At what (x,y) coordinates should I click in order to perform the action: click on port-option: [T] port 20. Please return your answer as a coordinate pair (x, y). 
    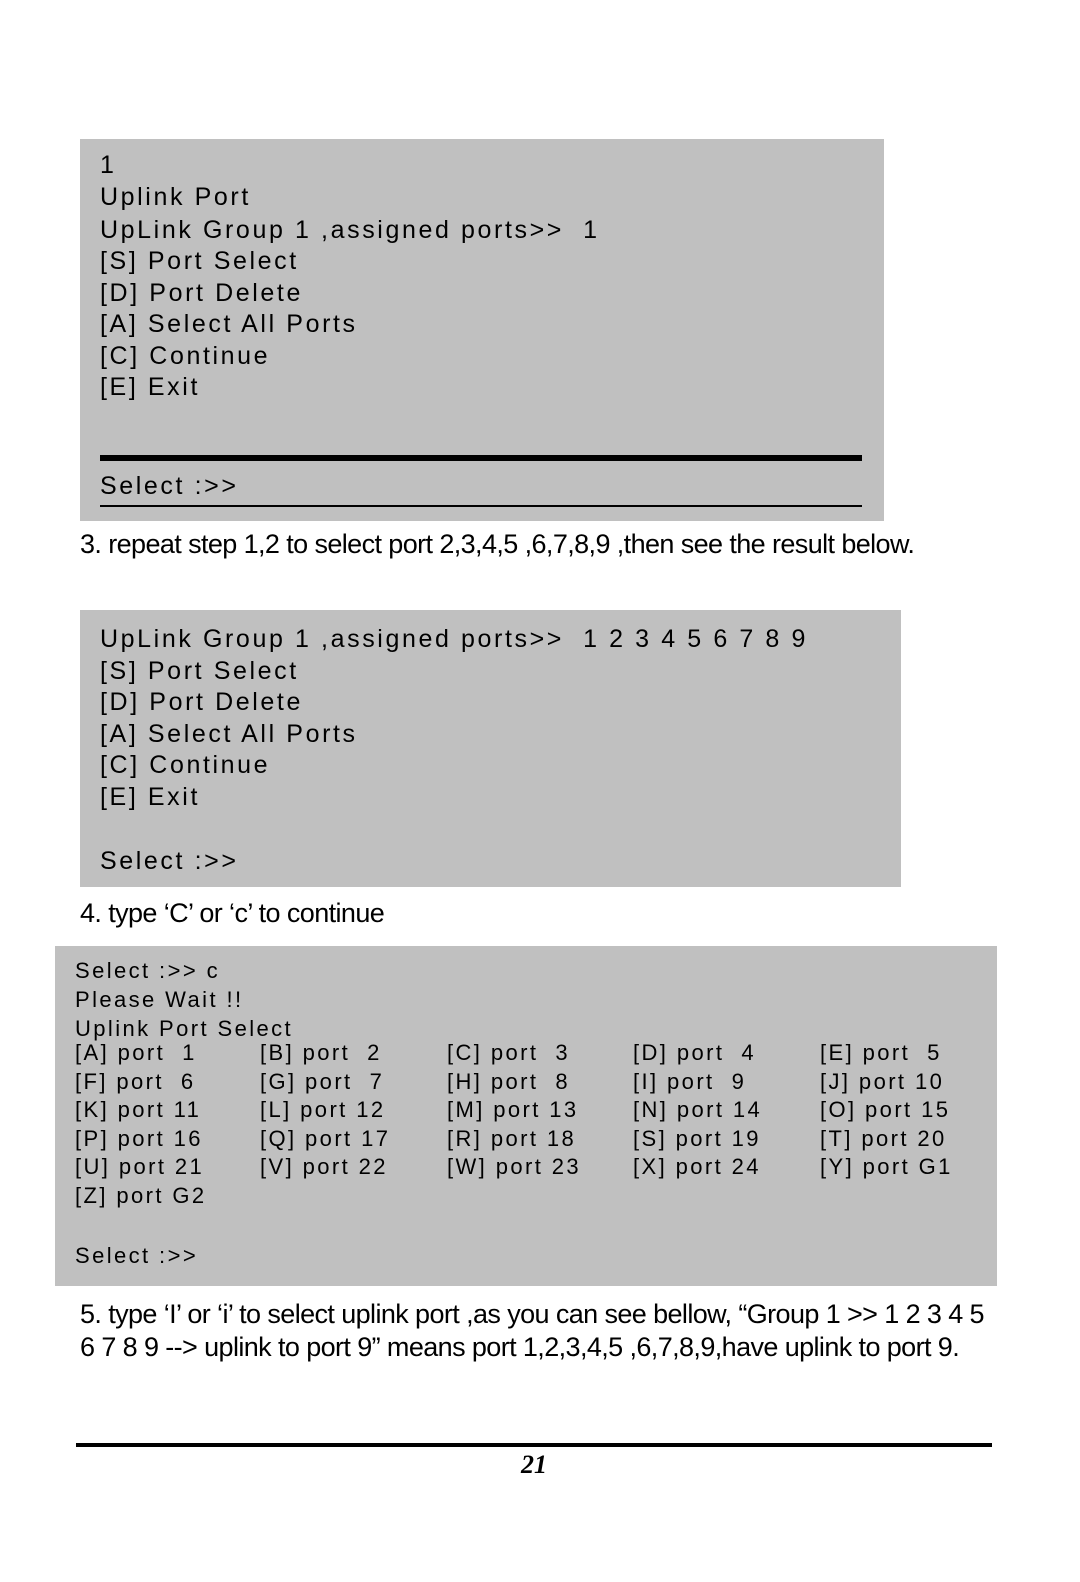
    Looking at the image, I should click on (883, 1138).